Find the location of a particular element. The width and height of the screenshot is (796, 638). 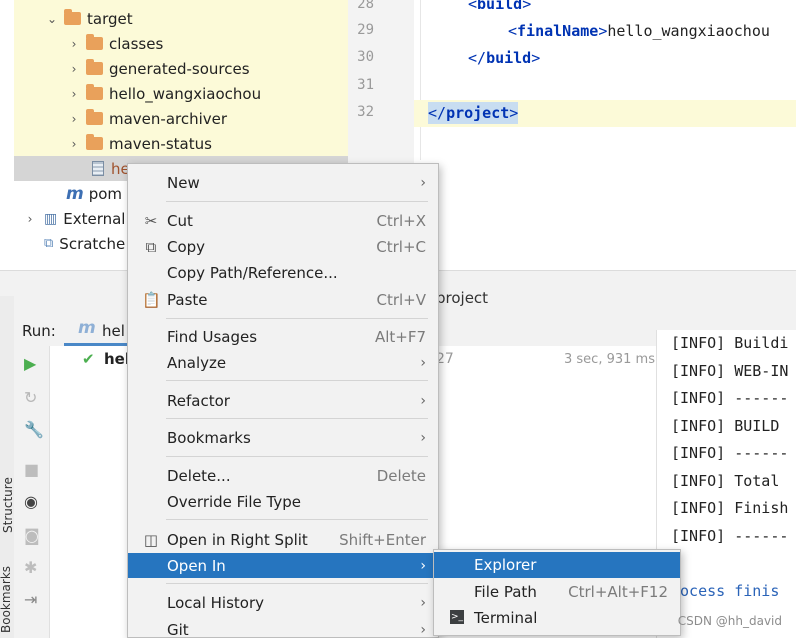

code-line-32: </project> is located at coordinates (473, 113).